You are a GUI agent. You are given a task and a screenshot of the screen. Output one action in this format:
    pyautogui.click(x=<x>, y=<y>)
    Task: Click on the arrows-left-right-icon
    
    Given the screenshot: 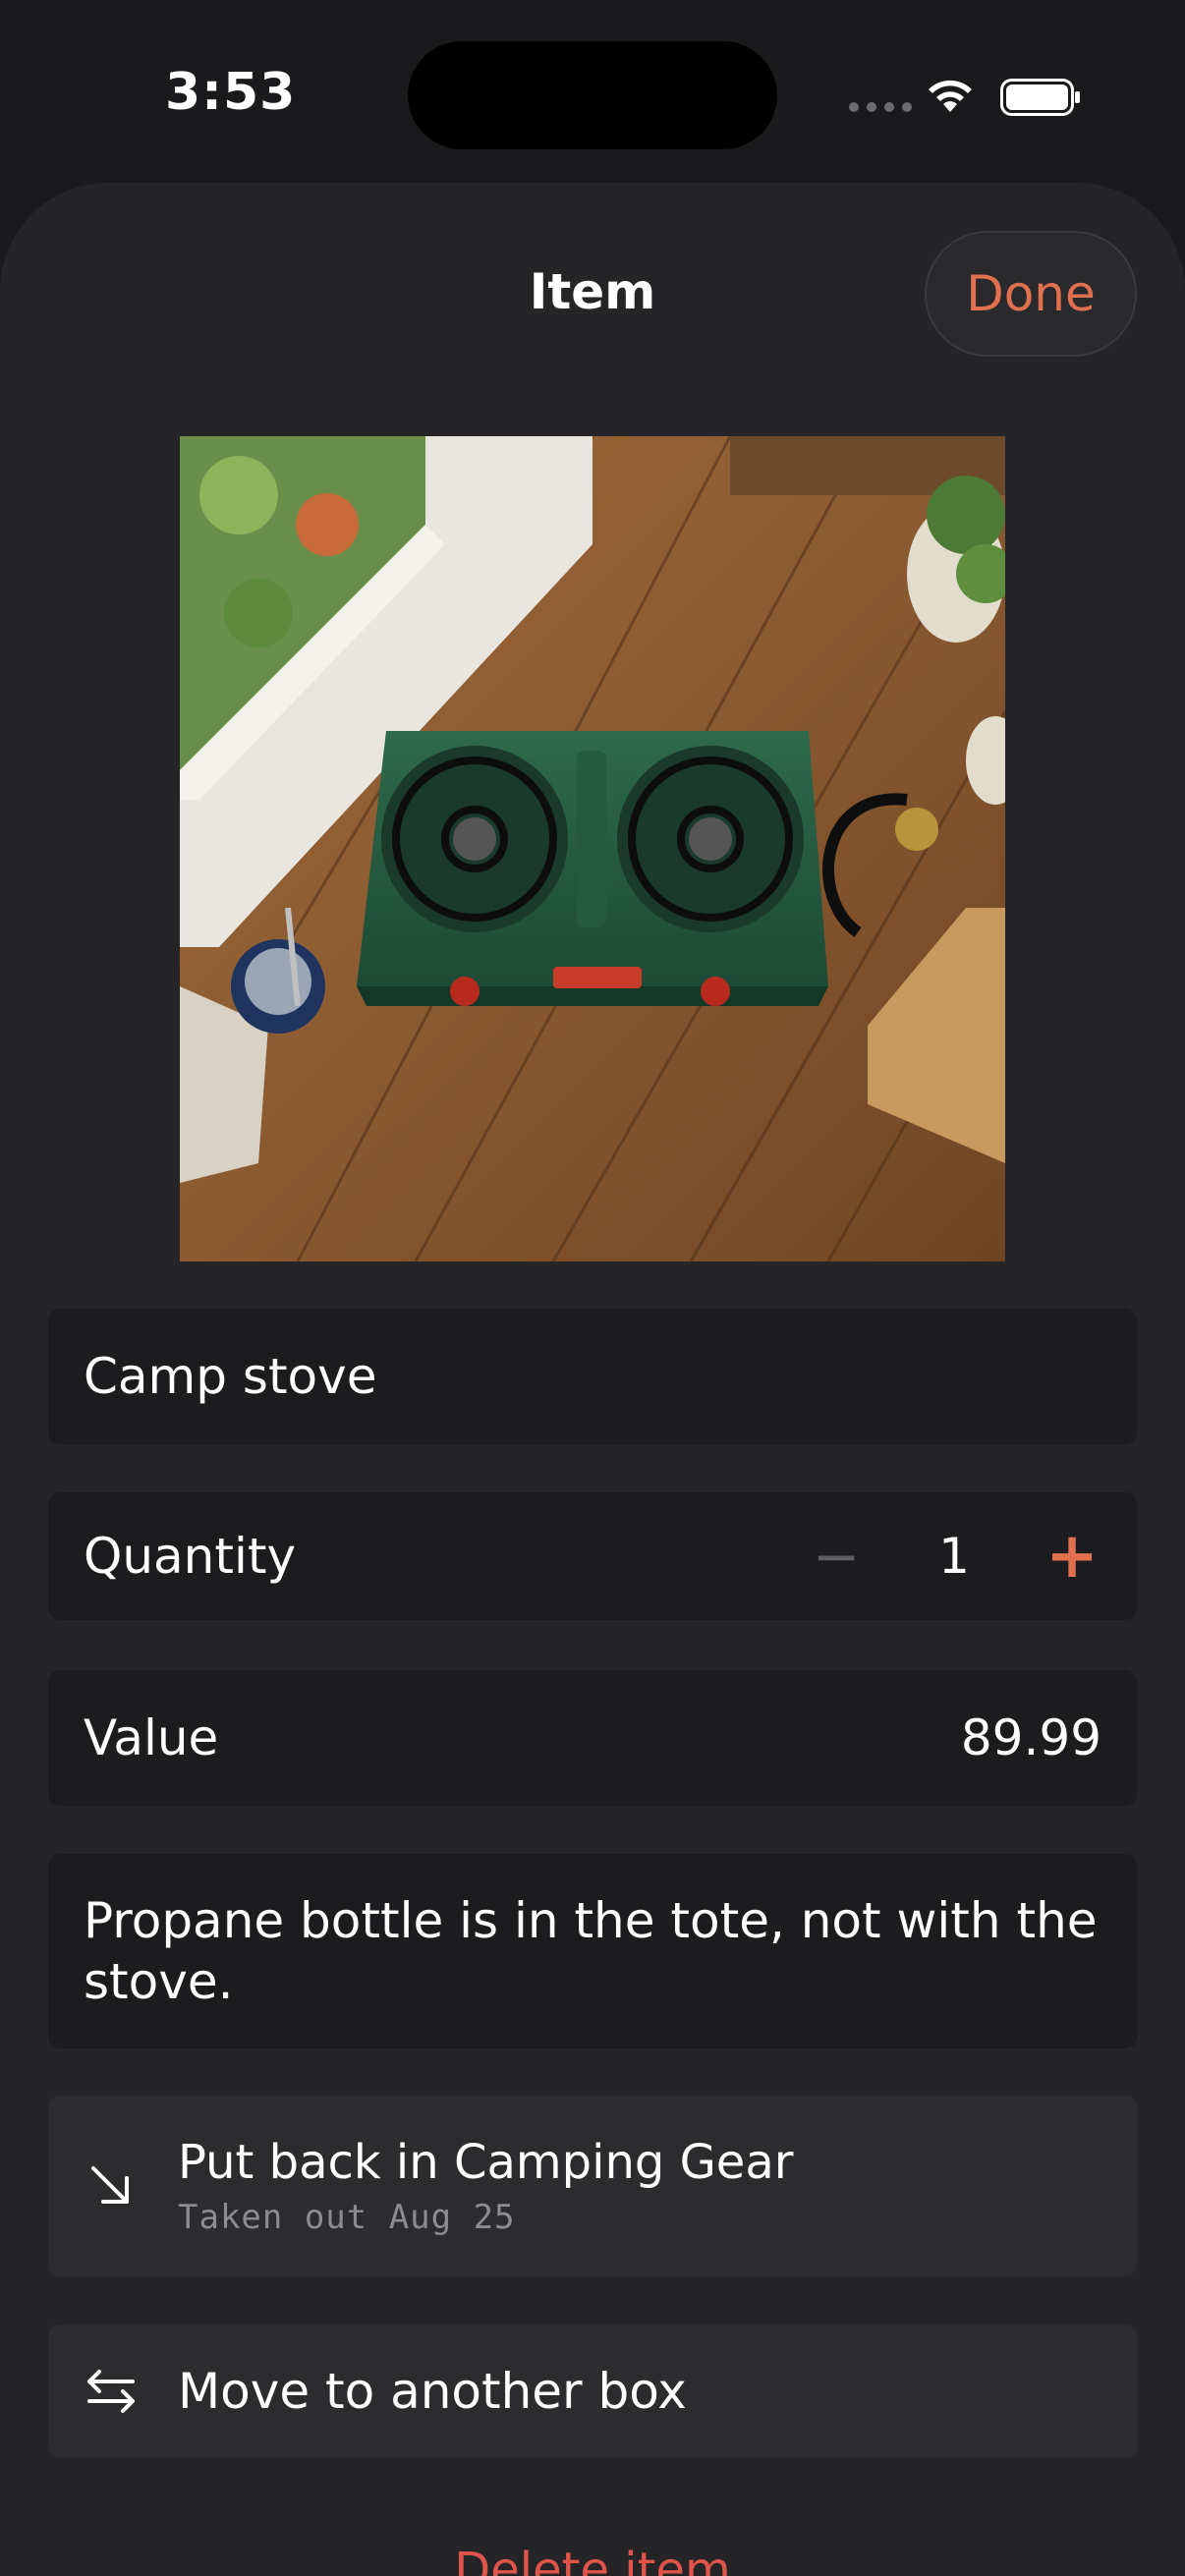 What is the action you would take?
    pyautogui.click(x=111, y=2391)
    